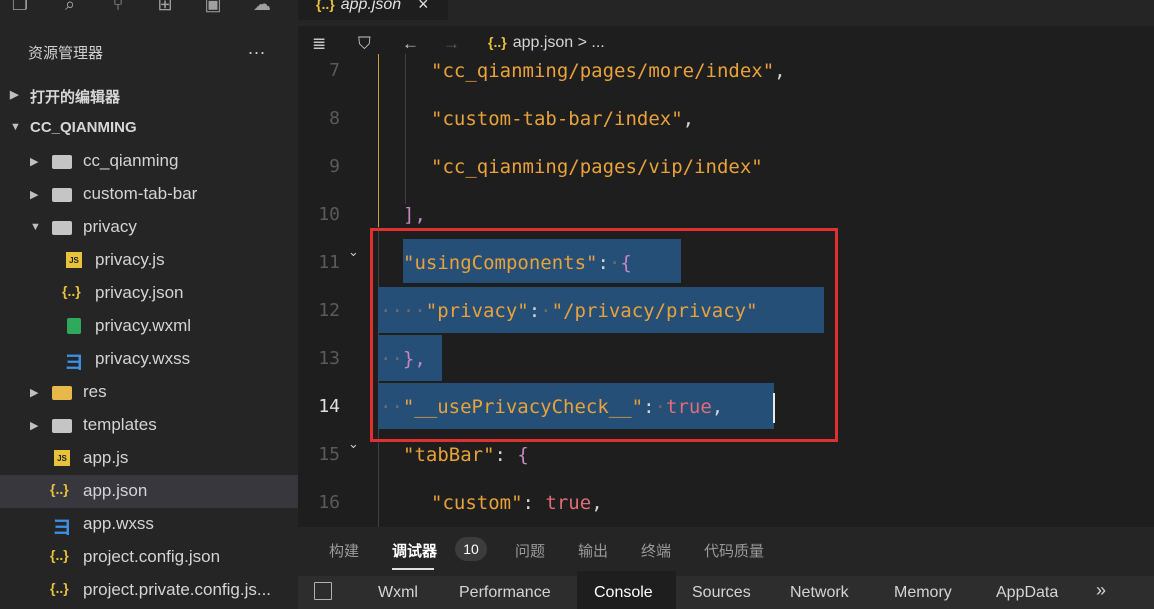 This screenshot has width=1154, height=609. Describe the element at coordinates (517, 503) in the screenshot. I see `code-line-16: "custom": true,` at that location.